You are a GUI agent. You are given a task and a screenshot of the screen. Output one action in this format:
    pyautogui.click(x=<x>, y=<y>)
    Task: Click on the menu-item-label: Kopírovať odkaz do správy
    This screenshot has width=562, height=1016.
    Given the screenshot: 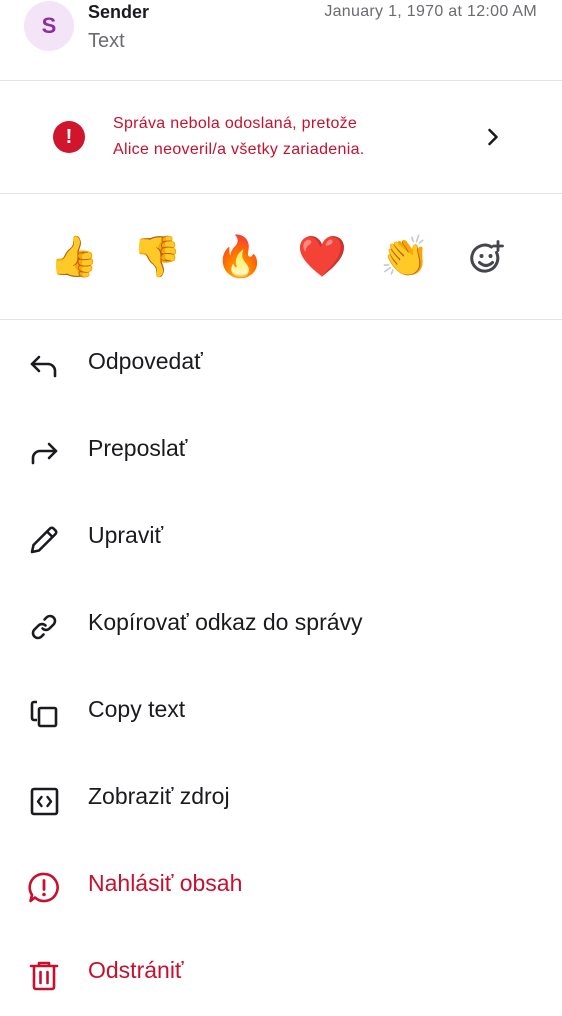 What is the action you would take?
    pyautogui.click(x=225, y=622)
    